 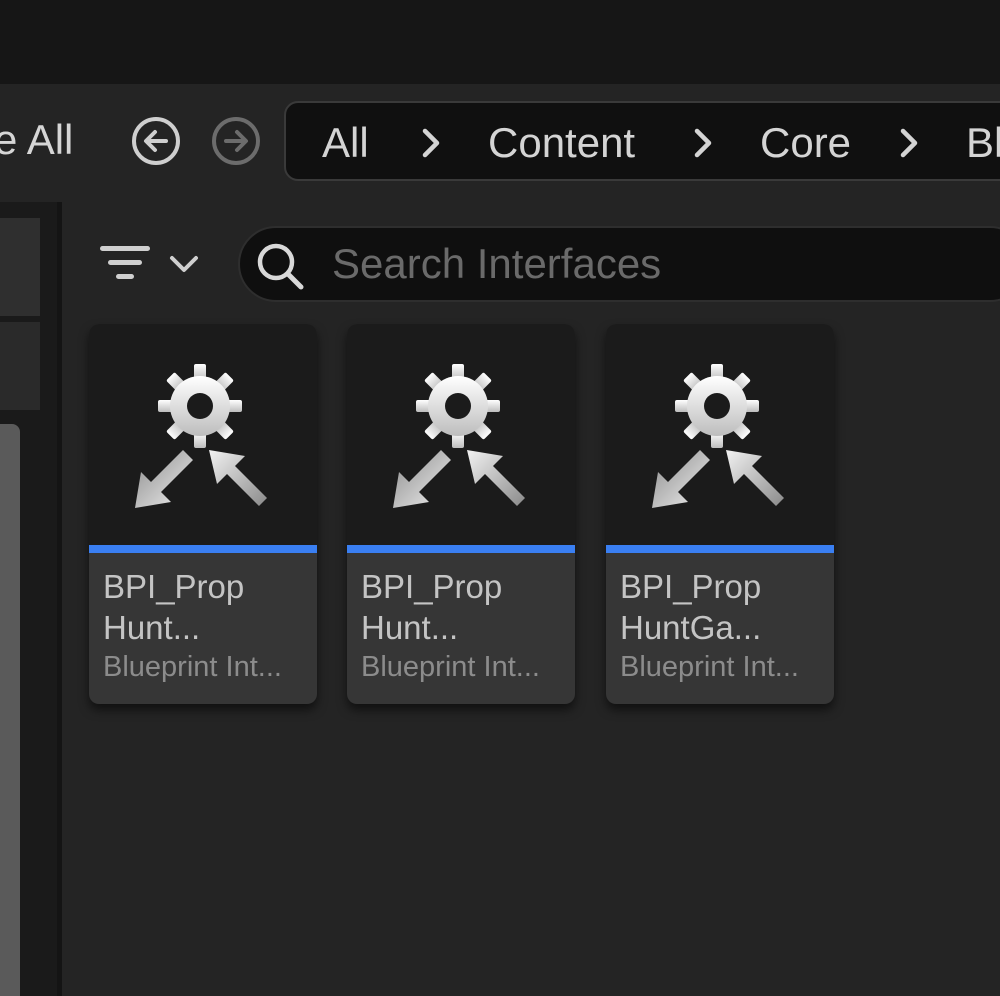 I want to click on sources-panel-header, so click(x=20, y=267).